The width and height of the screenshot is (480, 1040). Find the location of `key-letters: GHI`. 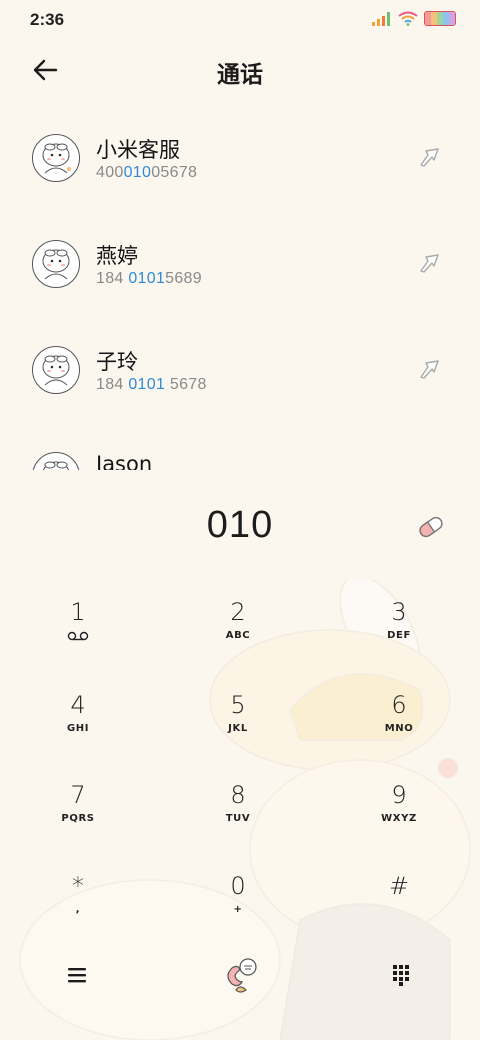

key-letters: GHI is located at coordinates (78, 728).